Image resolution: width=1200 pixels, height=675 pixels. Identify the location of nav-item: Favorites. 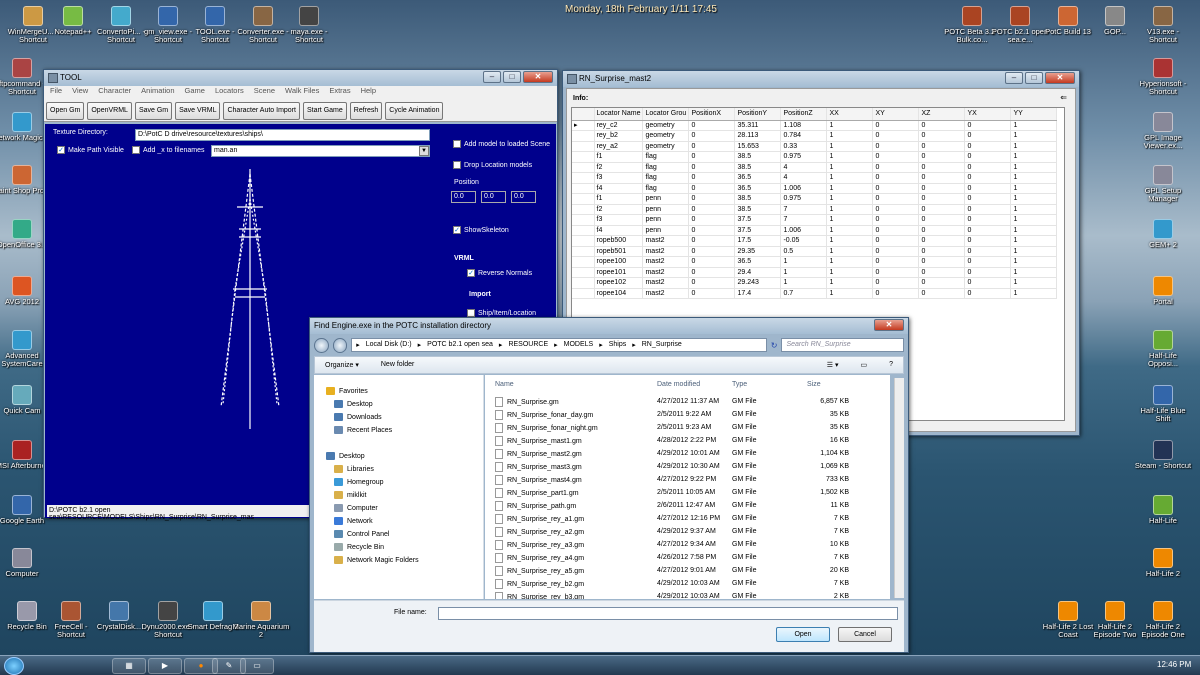
(347, 391).